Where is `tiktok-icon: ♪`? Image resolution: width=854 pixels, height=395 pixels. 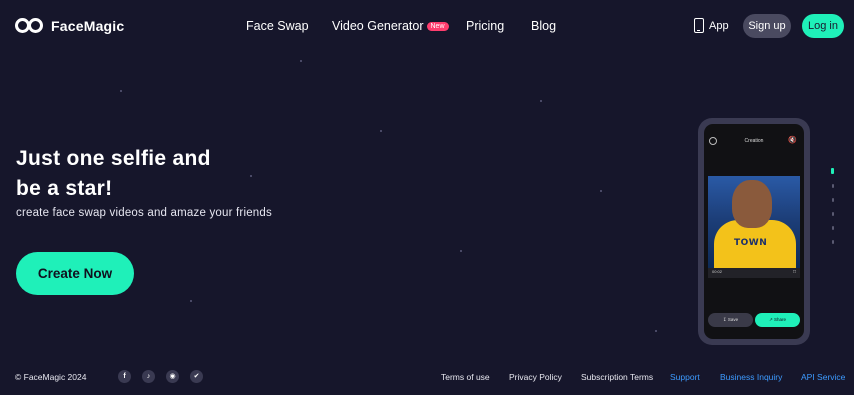
tiktok-icon: ♪ is located at coordinates (148, 376).